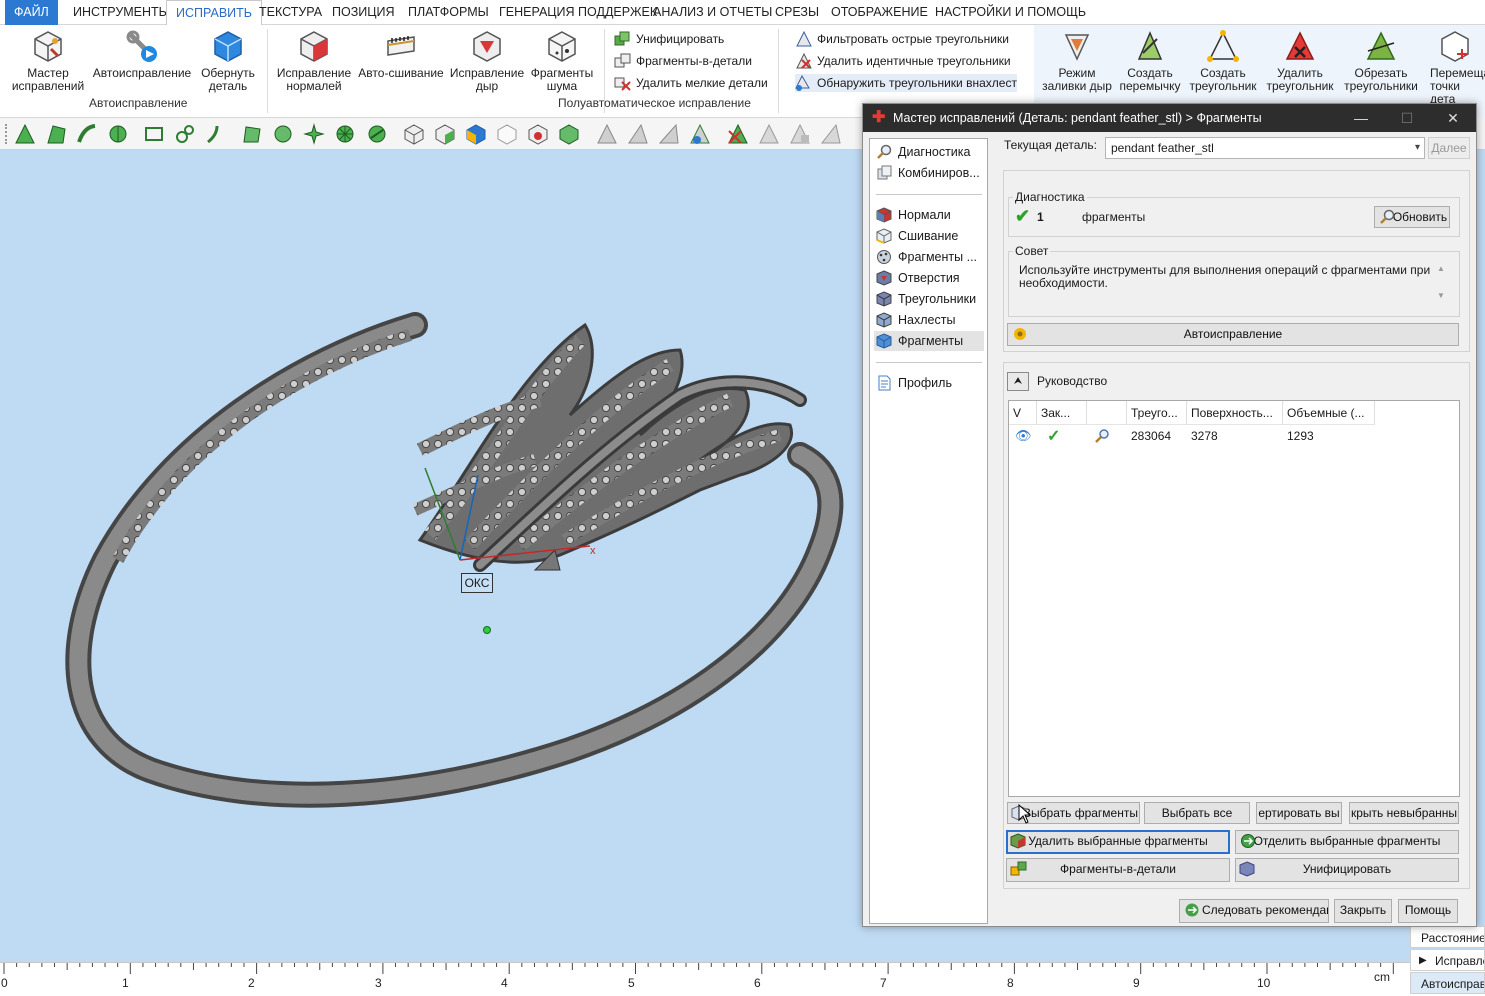  What do you see at coordinates (31, 12) in the screenshot?
I see `menu-file: ФАЙЛ` at bounding box center [31, 12].